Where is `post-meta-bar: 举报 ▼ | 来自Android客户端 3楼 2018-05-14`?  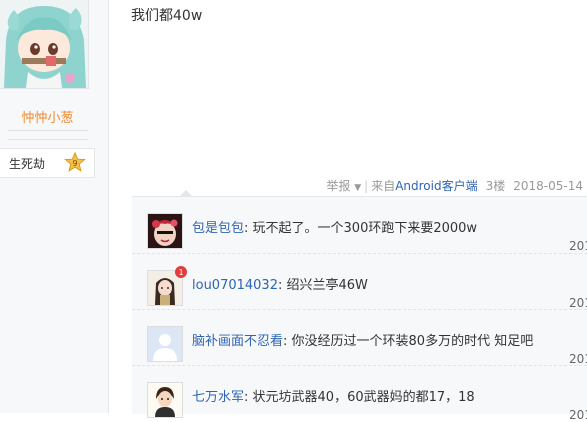 post-meta-bar: 举报 ▼ | 来自Android客户端 3楼 2018-05-14 is located at coordinates (454, 185).